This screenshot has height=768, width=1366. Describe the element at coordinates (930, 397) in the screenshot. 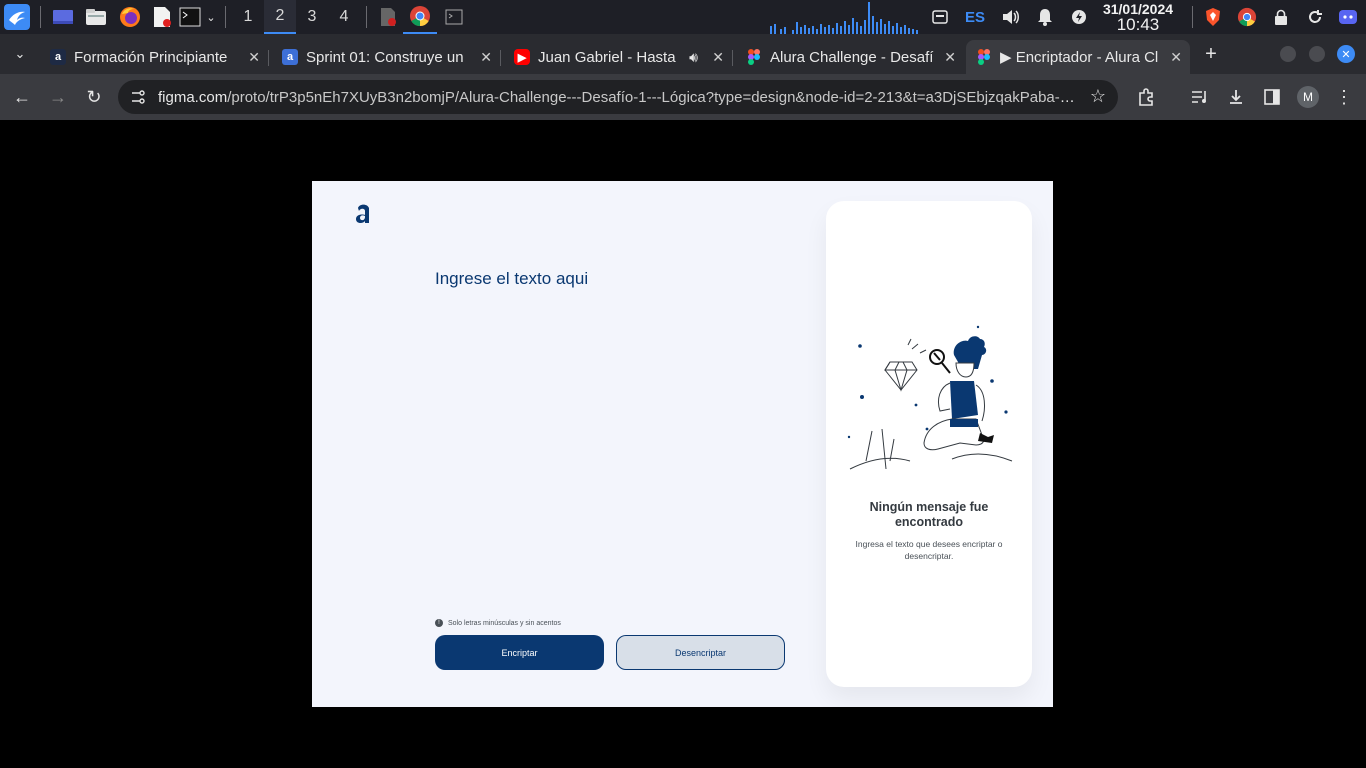

I see `search-illustration-icon` at that location.